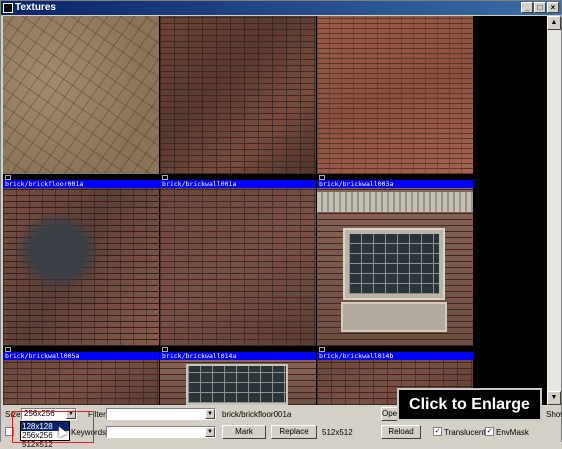 The image size is (562, 449). Describe the element at coordinates (35, 7) in the screenshot. I see `window-title: Textures` at that location.